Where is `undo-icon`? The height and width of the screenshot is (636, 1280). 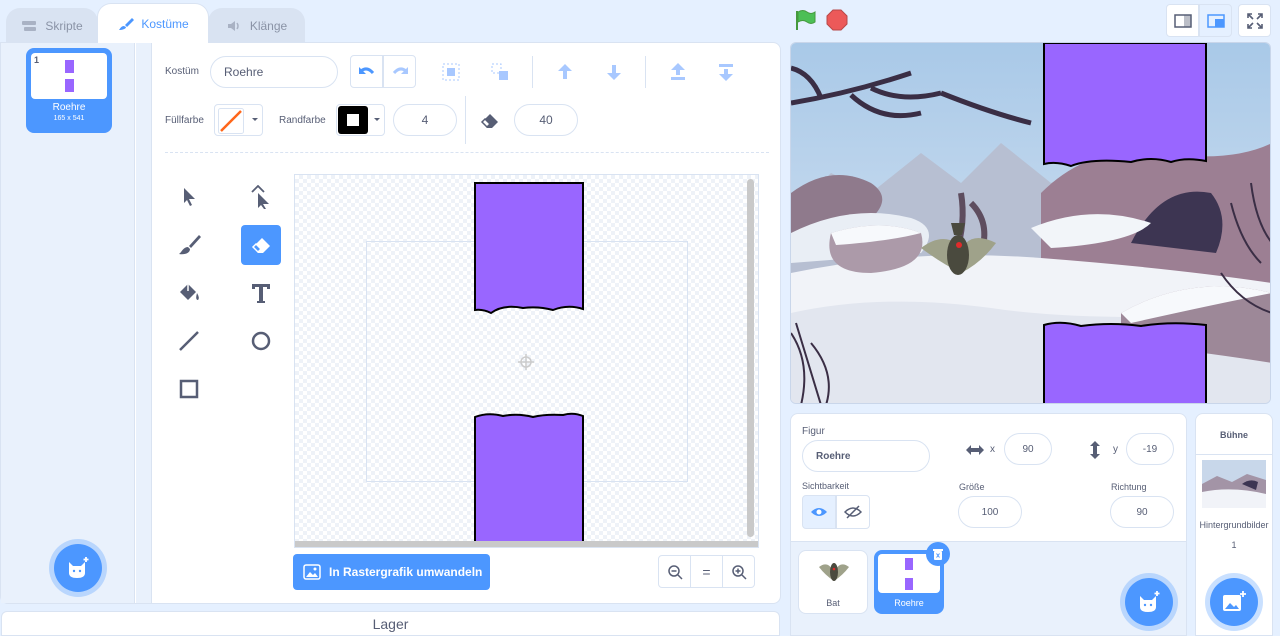
undo-icon is located at coordinates (366, 70).